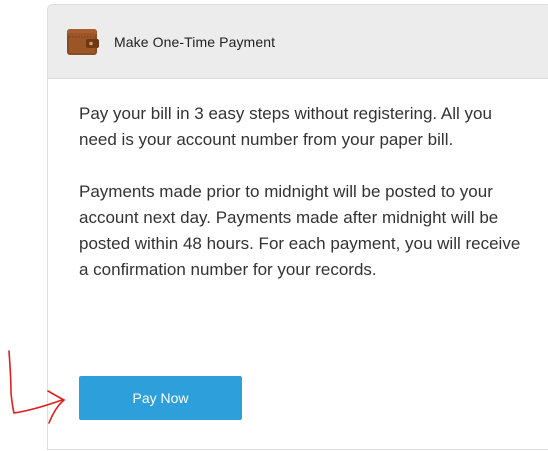 This screenshot has height=451, width=548. Describe the element at coordinates (83, 42) in the screenshot. I see `wallet-icon` at that location.